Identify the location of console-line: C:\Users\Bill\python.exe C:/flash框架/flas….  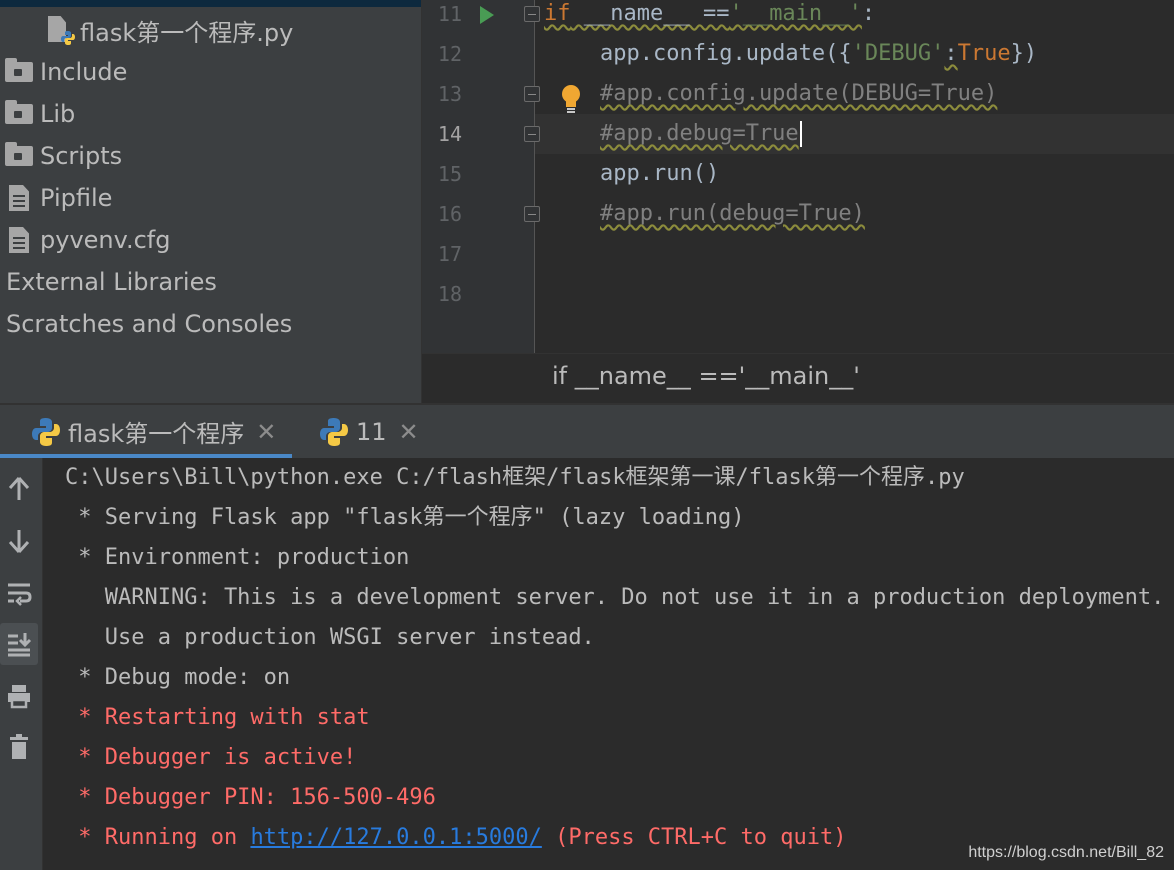
(515, 477).